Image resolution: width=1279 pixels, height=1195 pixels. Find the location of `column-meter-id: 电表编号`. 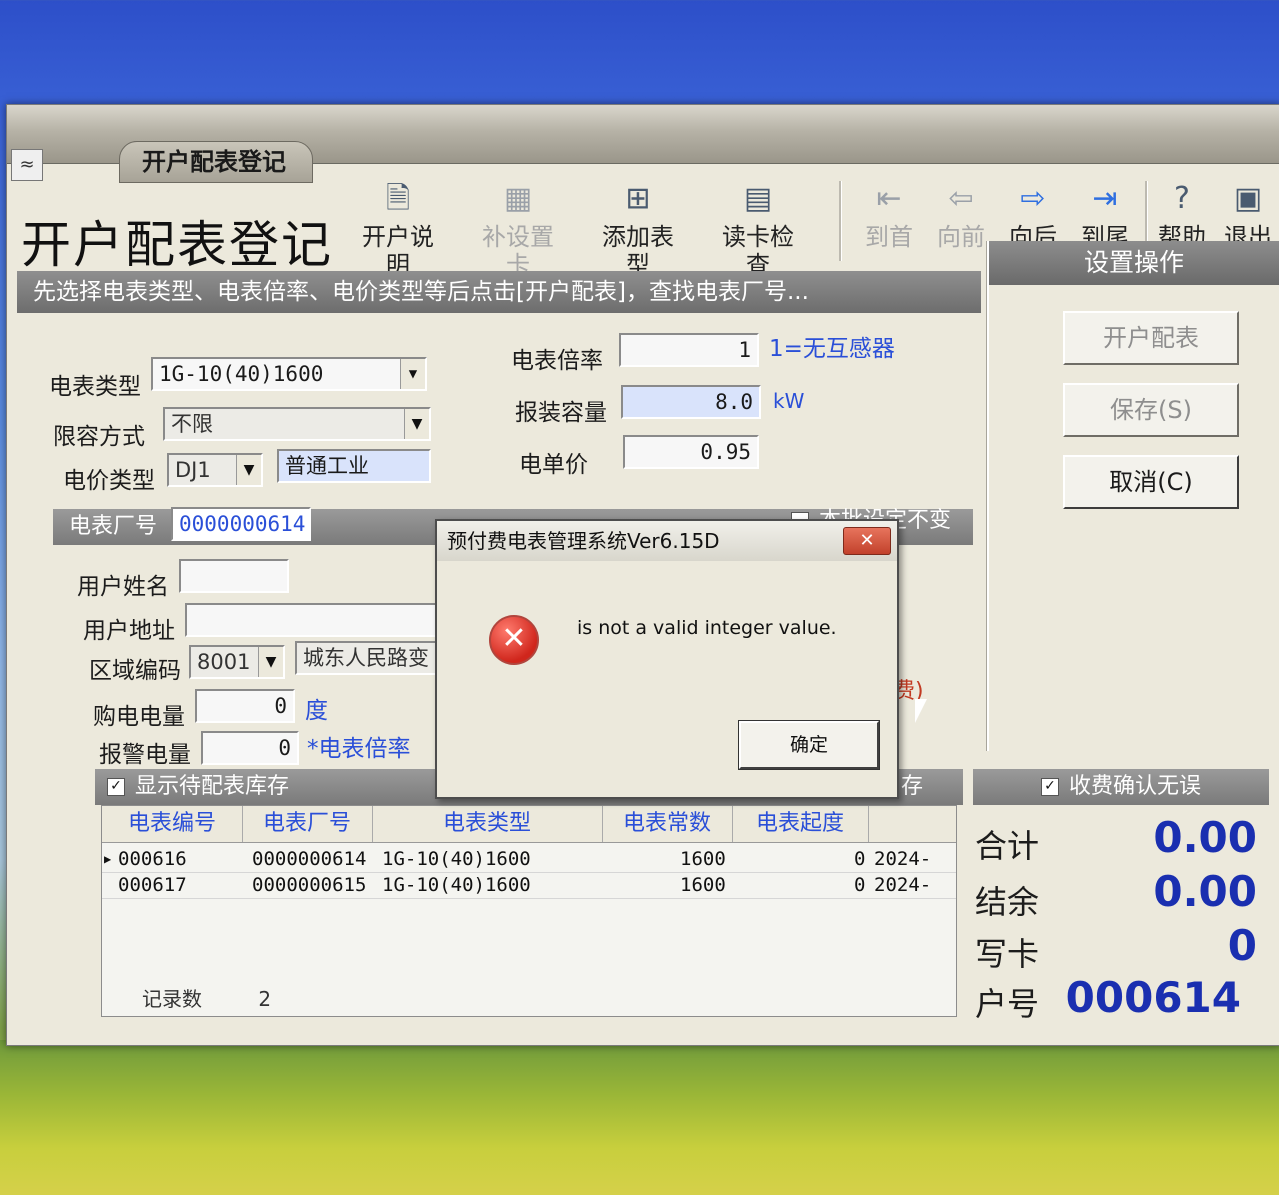

column-meter-id: 电表编号 is located at coordinates (172, 824).